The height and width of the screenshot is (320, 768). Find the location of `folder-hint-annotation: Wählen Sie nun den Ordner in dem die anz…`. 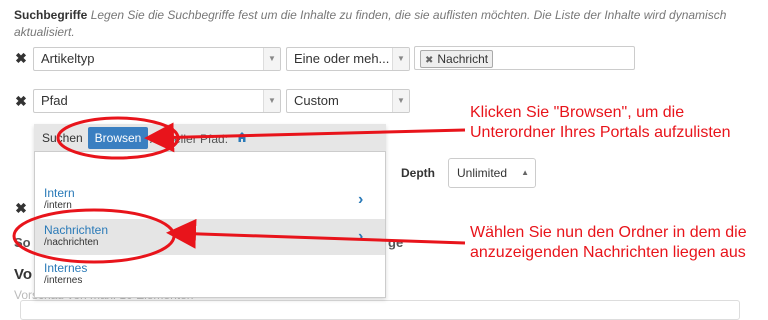

folder-hint-annotation: Wählen Sie nun den Ordner in dem die anz… is located at coordinates (608, 242).